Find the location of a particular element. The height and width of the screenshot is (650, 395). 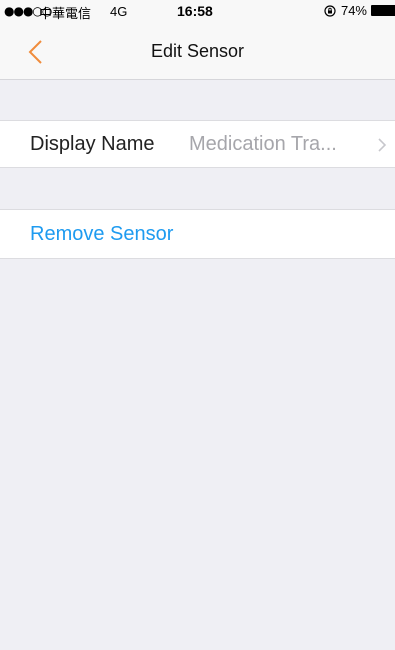

battery-icon is located at coordinates (383, 10).